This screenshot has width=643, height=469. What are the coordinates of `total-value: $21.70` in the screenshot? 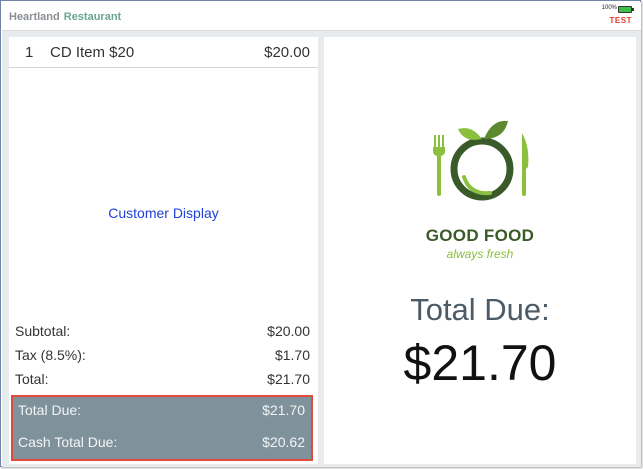 It's located at (288, 379).